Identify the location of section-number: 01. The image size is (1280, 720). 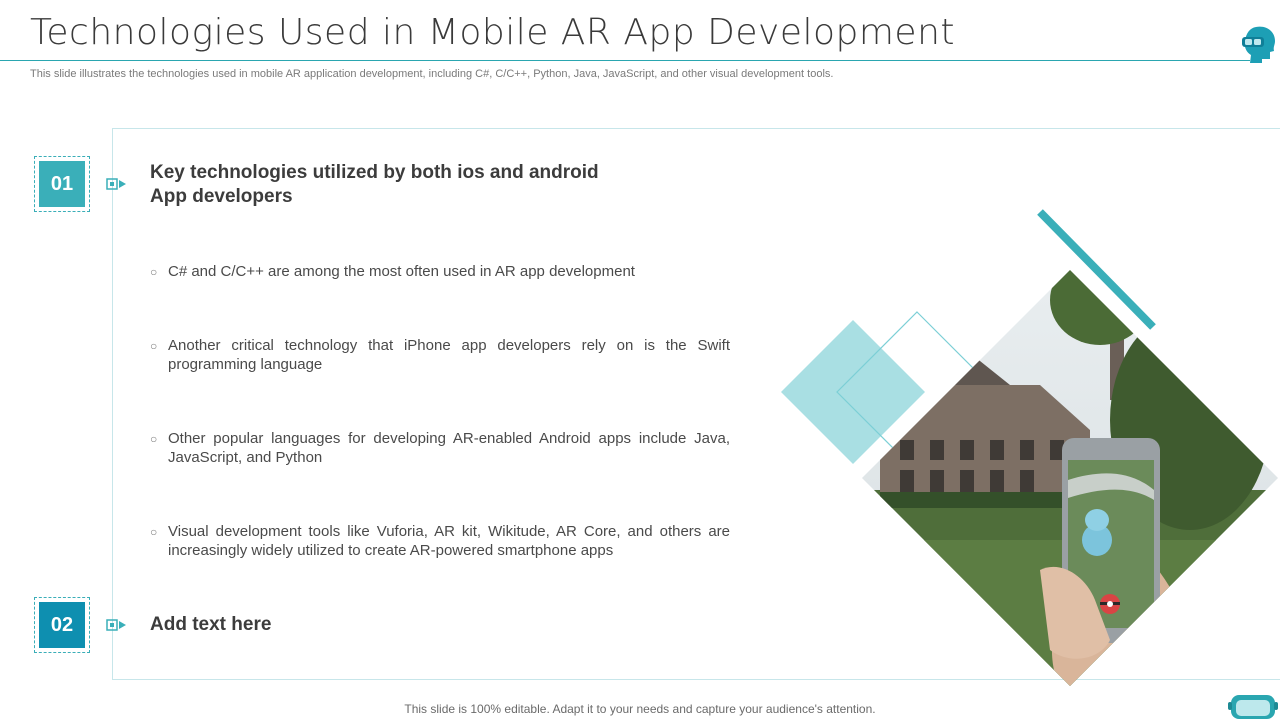
(62, 184).